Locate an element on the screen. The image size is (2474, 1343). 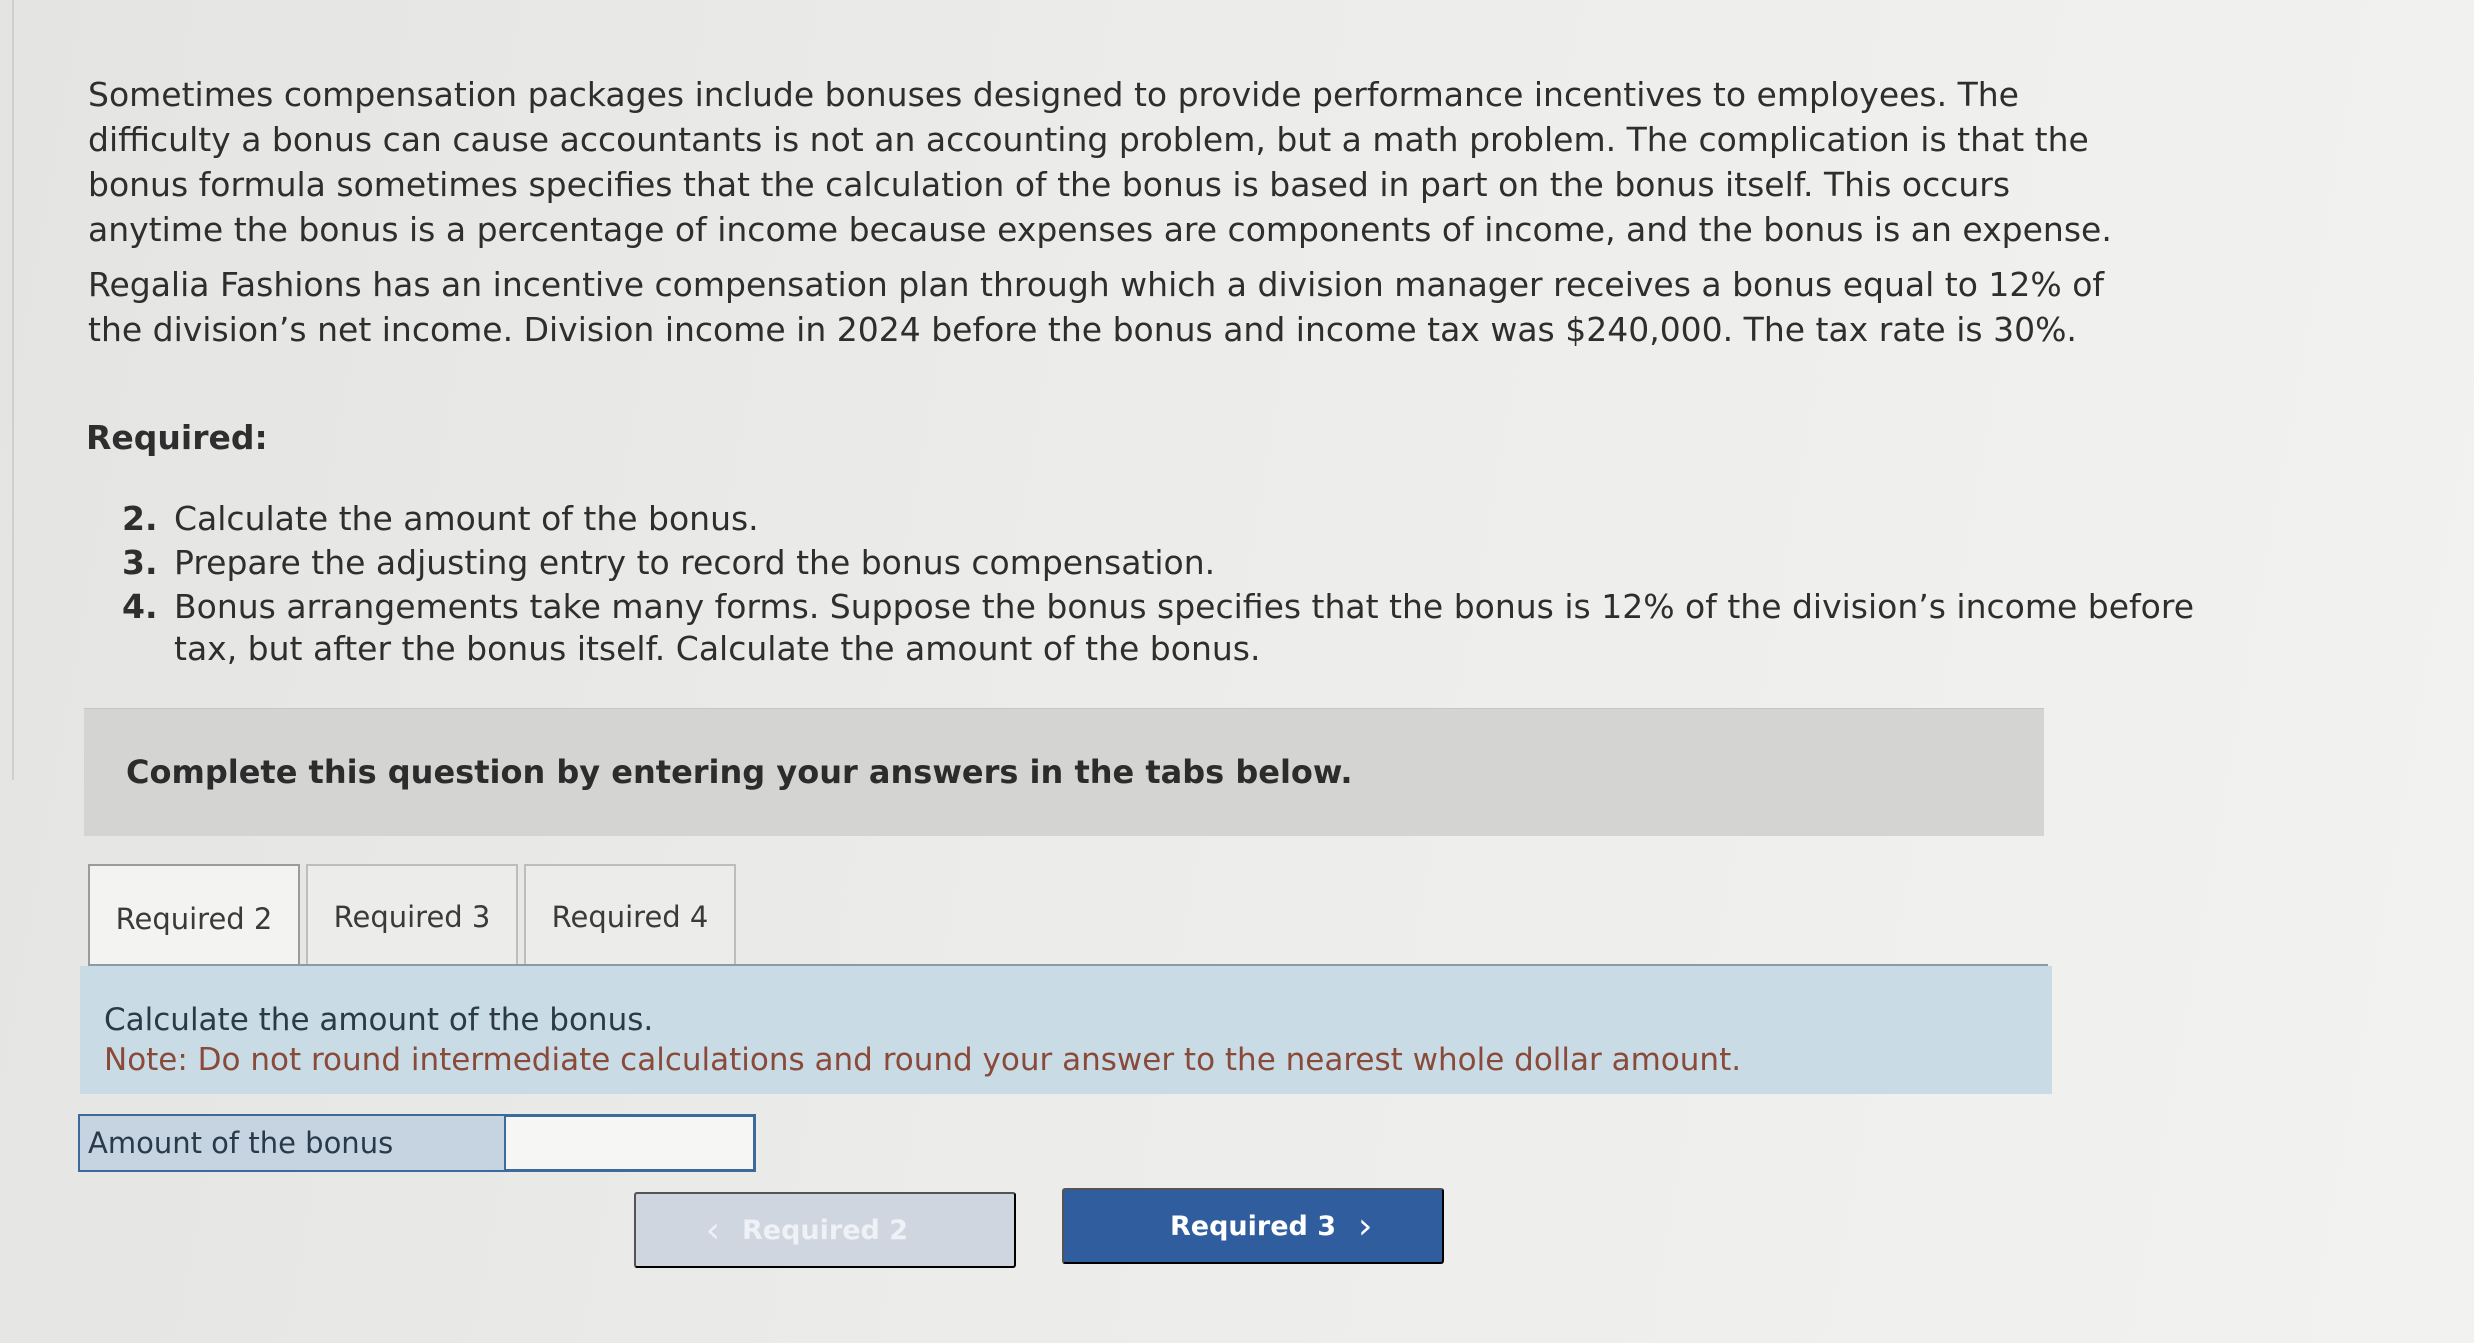
tab-required-2: Required 2 is located at coordinates (194, 918).